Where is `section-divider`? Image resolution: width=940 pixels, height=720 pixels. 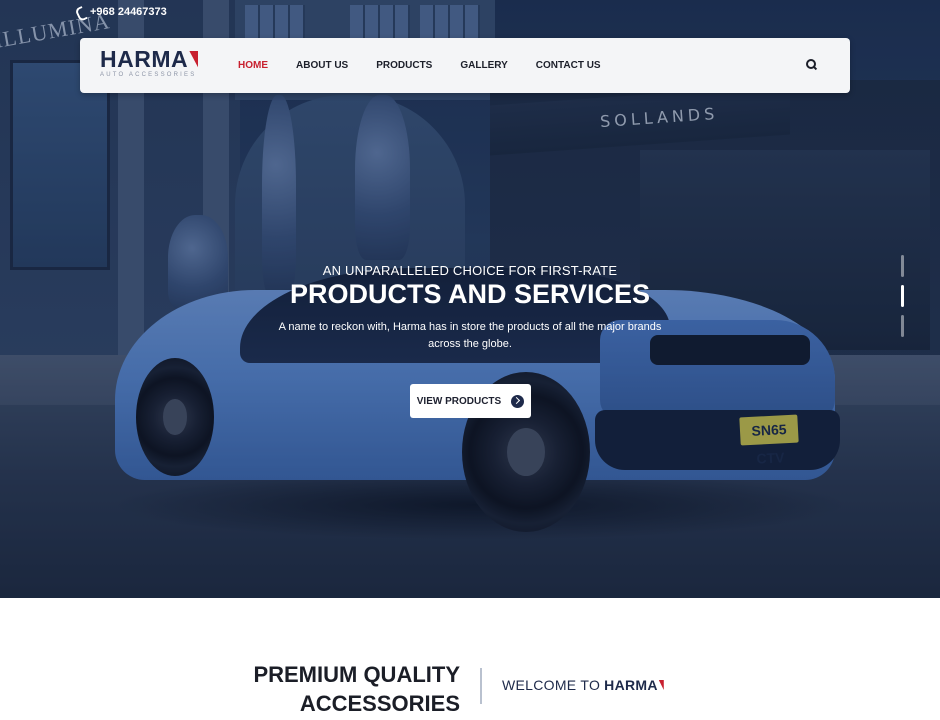 section-divider is located at coordinates (481, 686).